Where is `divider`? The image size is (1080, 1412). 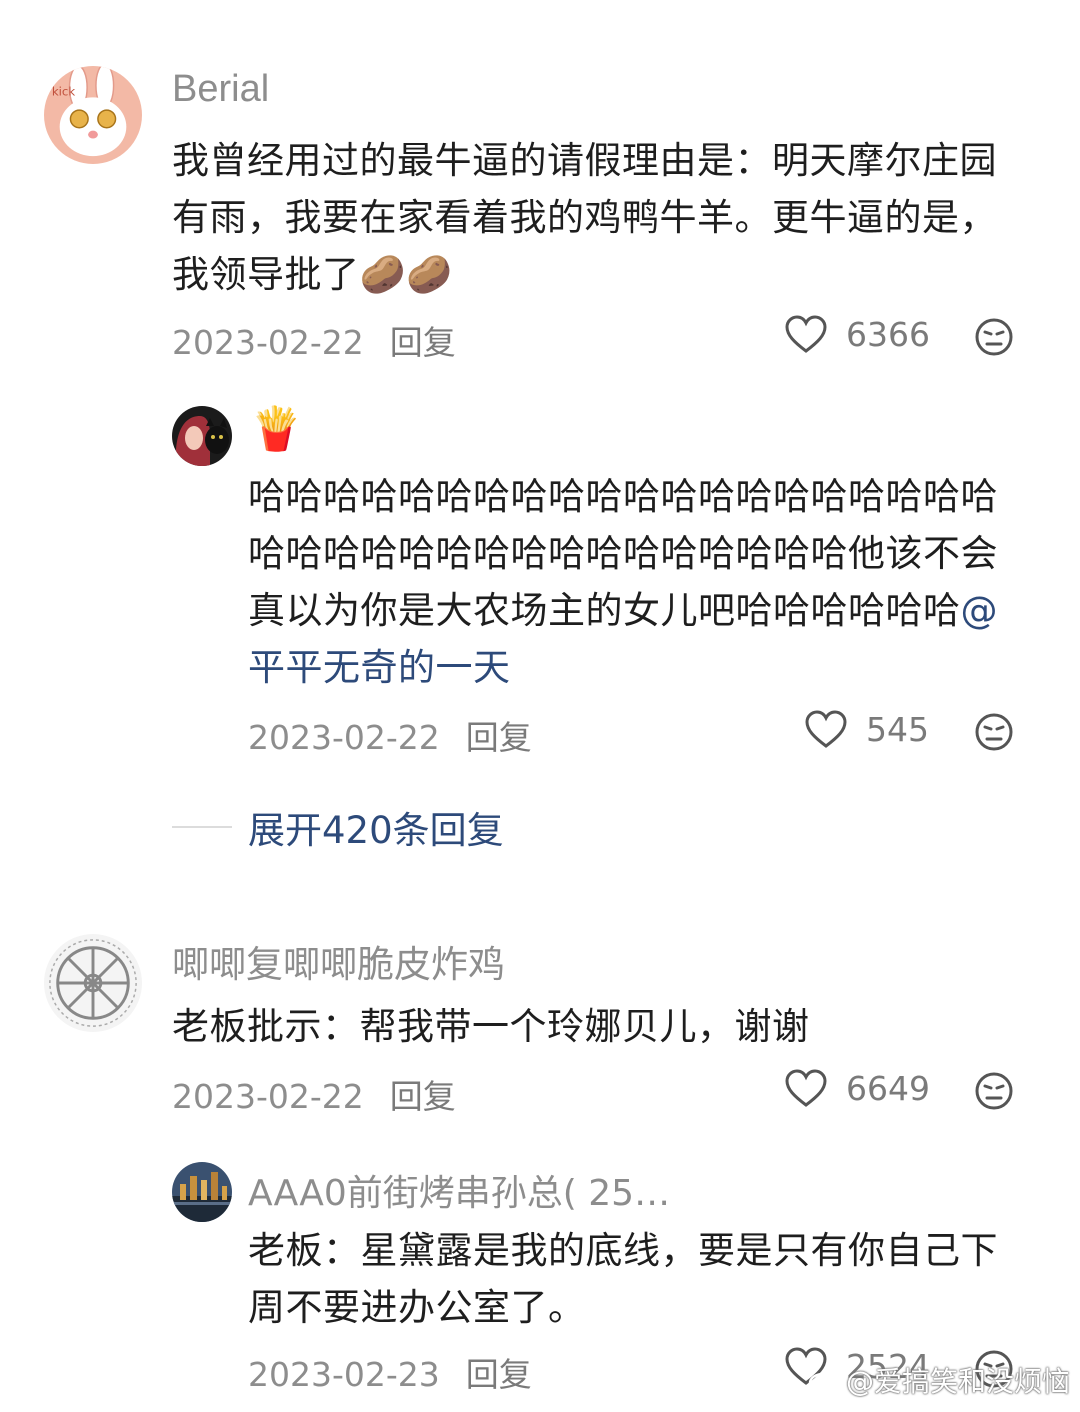 divider is located at coordinates (202, 827).